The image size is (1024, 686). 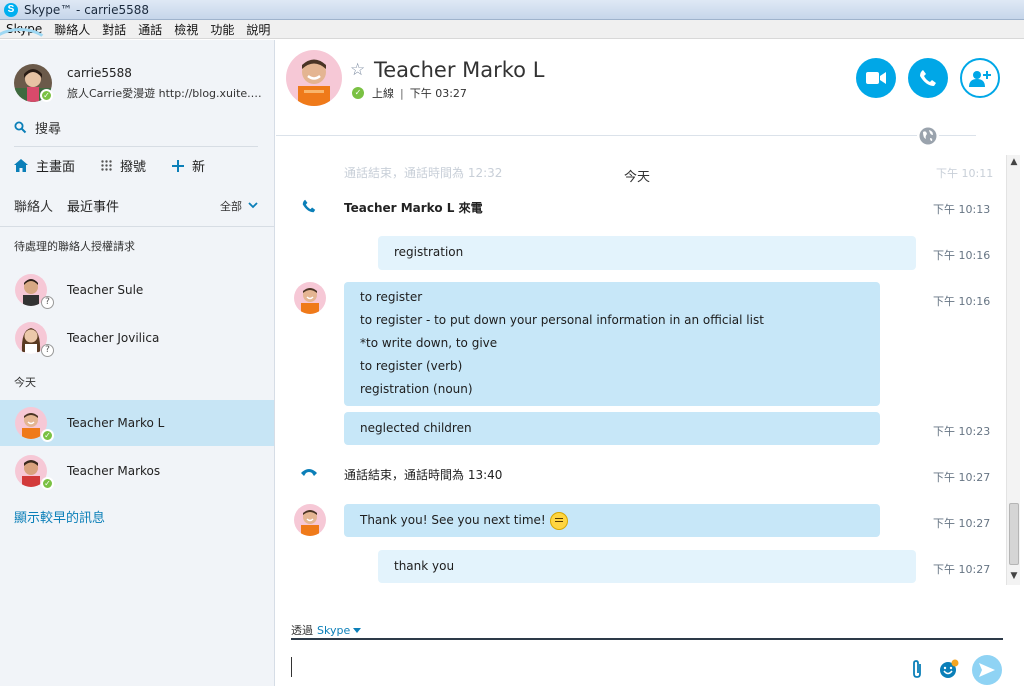 I want to click on message-bubble-own: thank you, so click(x=647, y=566).